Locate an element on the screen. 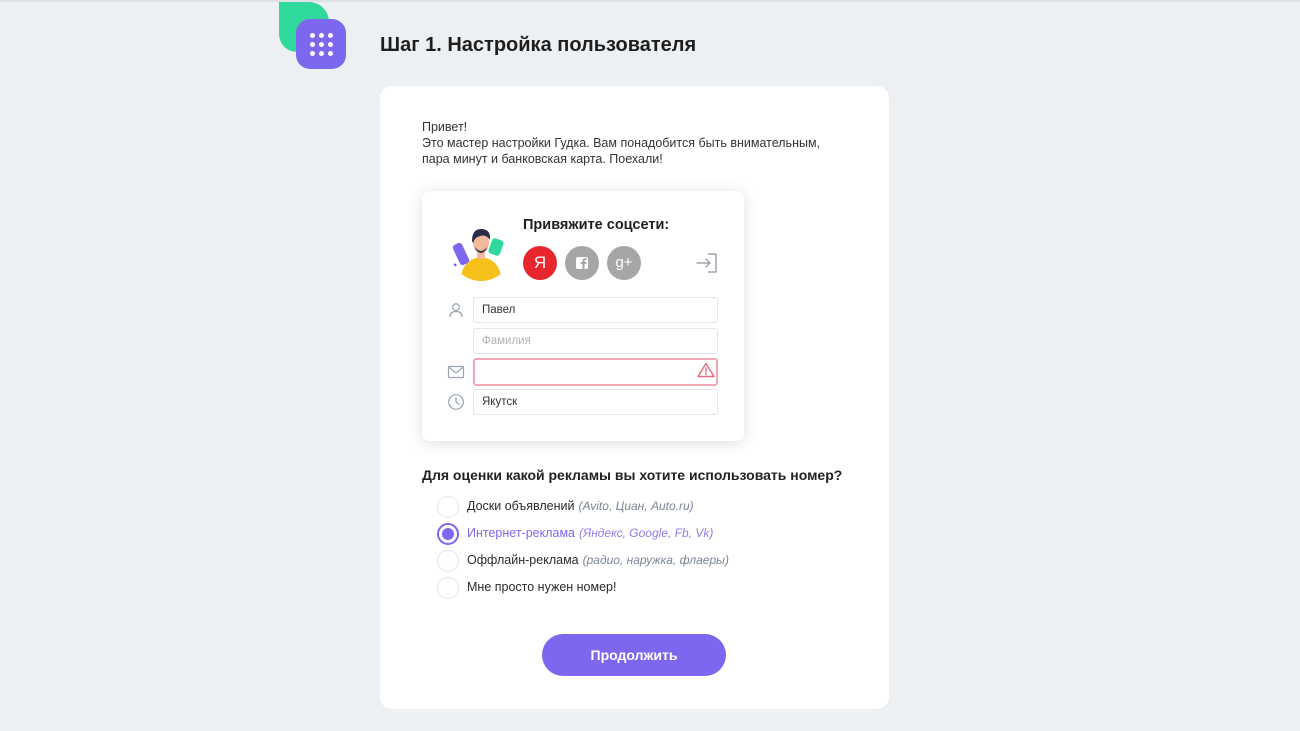 The height and width of the screenshot is (731, 1300). option-label: Интернет-реклама (Яндекс, Google, Fb, Vk) is located at coordinates (590, 533).